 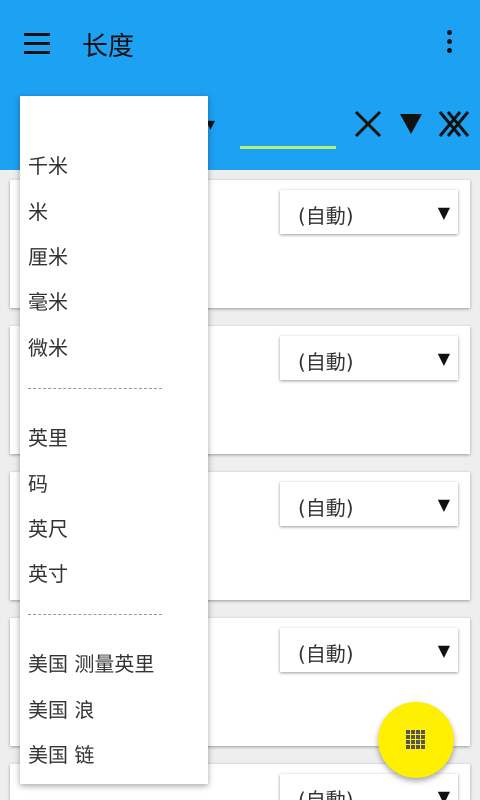 What do you see at coordinates (450, 44) in the screenshot?
I see `more-vert-icon` at bounding box center [450, 44].